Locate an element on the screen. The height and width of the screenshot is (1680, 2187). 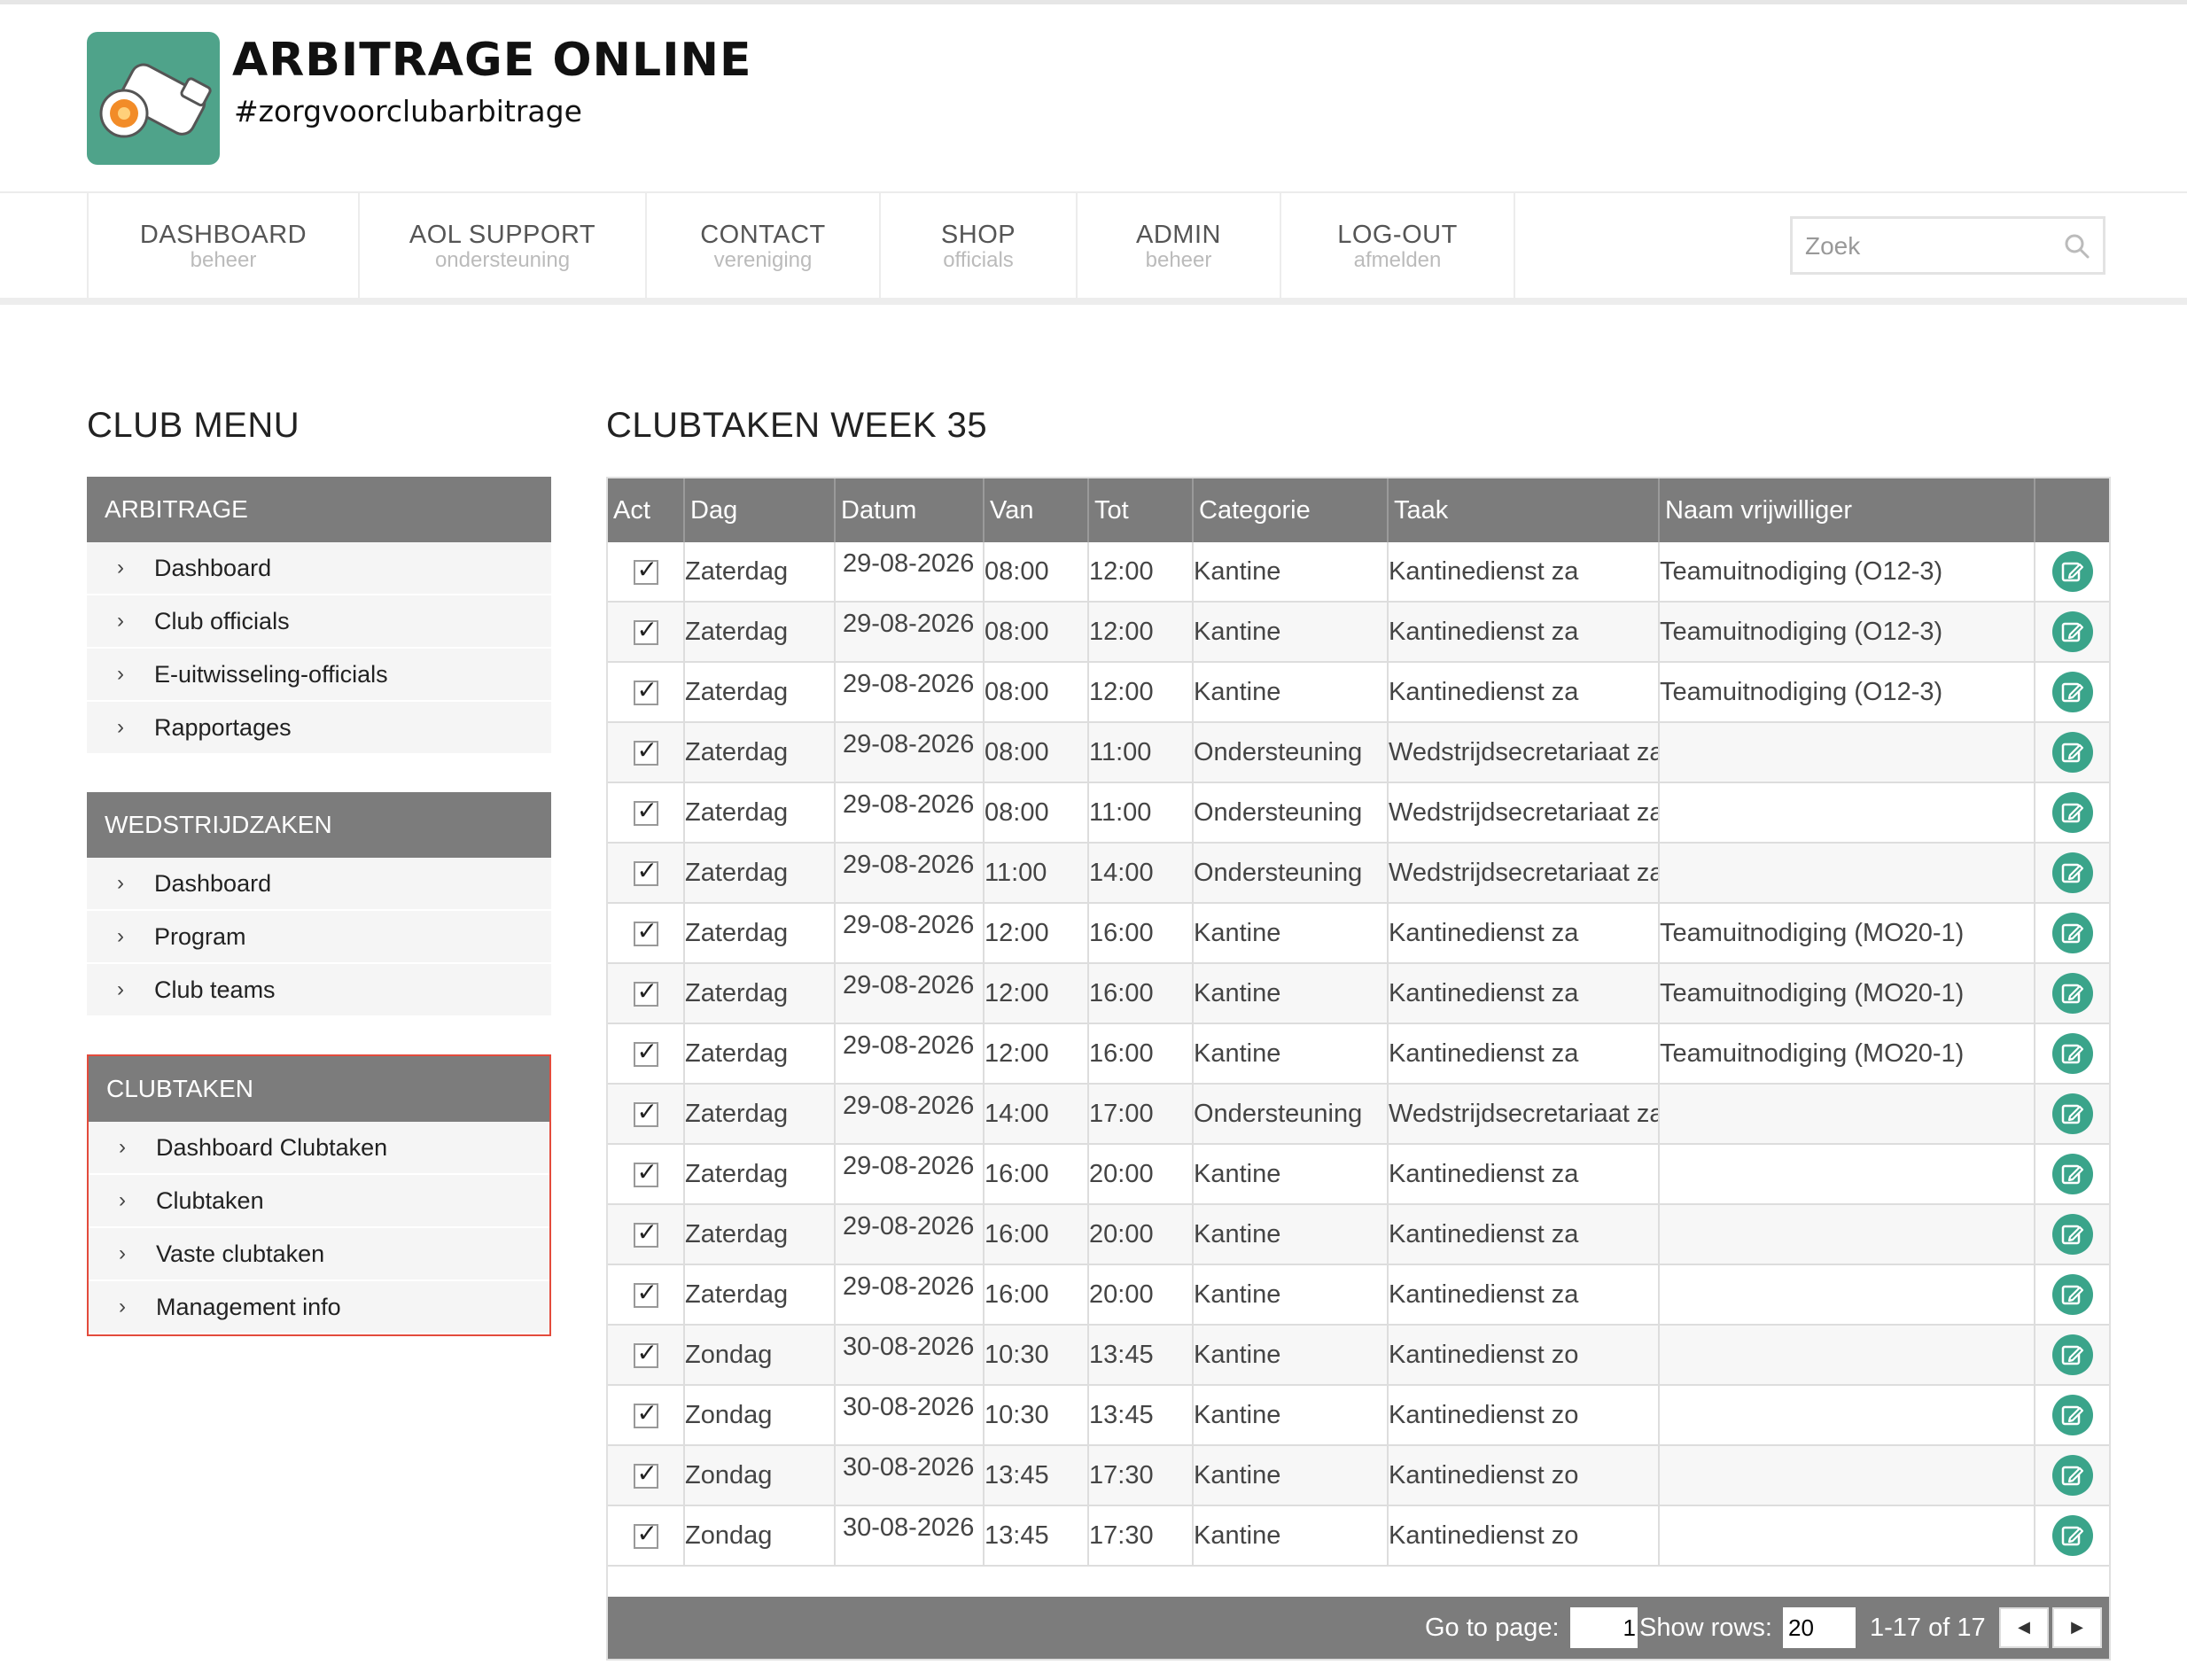
cell-datum: 30-08-2026 is located at coordinates (910, 1415).